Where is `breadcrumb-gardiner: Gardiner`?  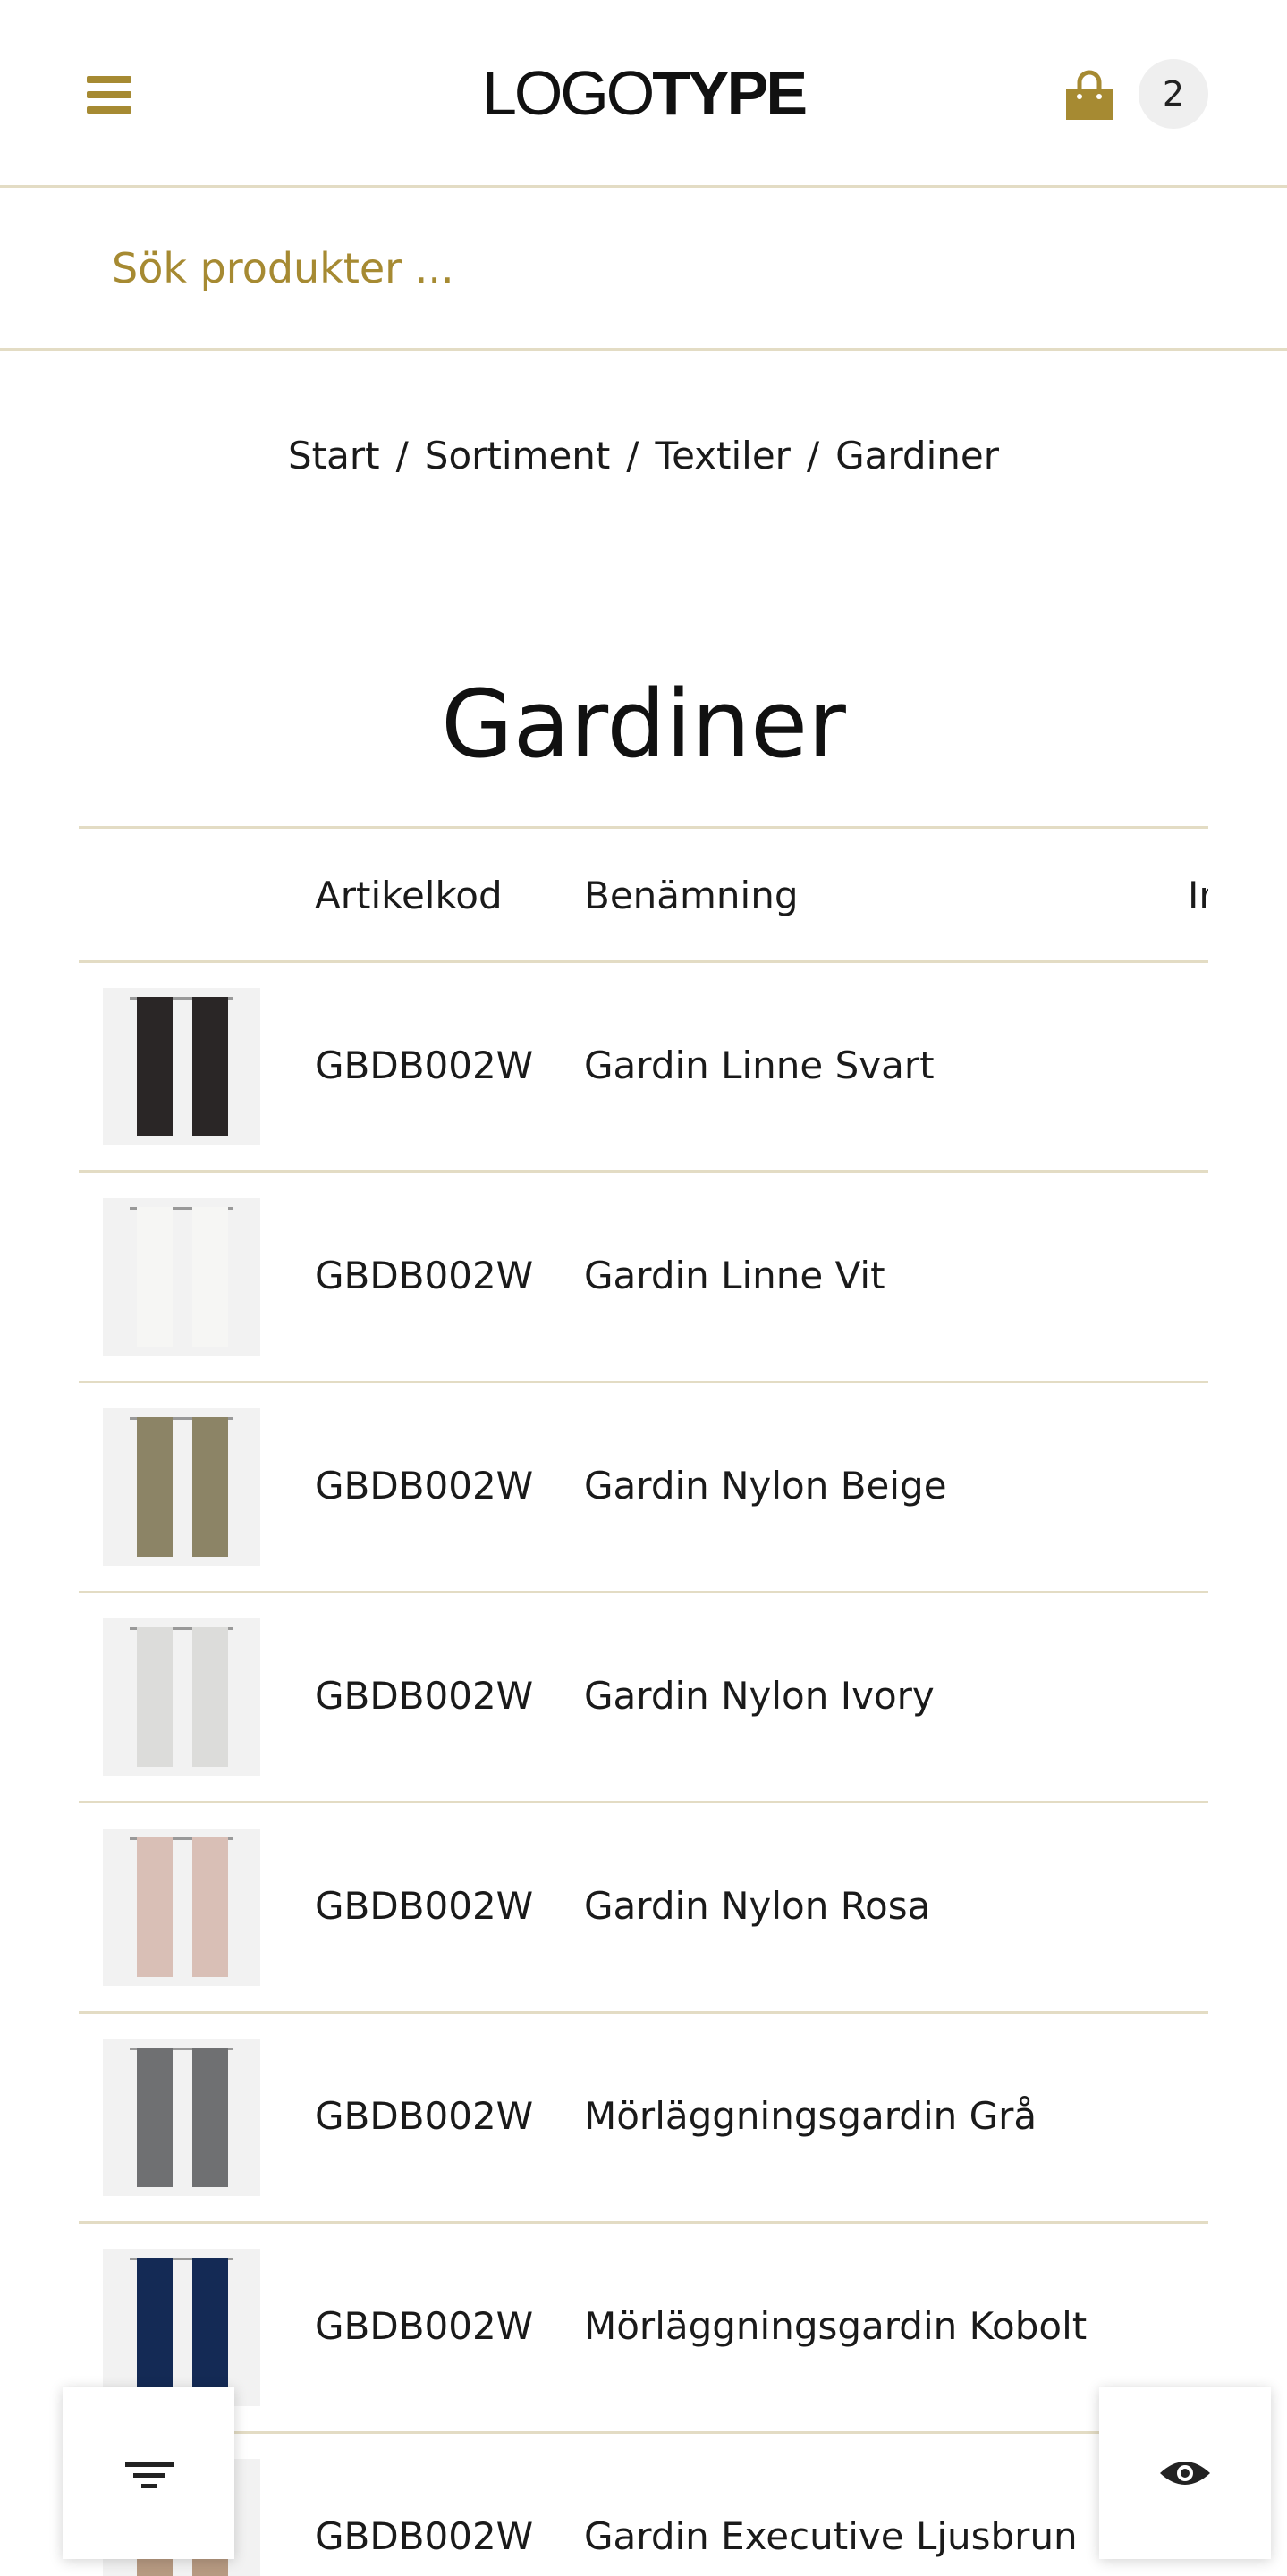
breadcrumb-gardiner: Gardiner is located at coordinates (917, 455).